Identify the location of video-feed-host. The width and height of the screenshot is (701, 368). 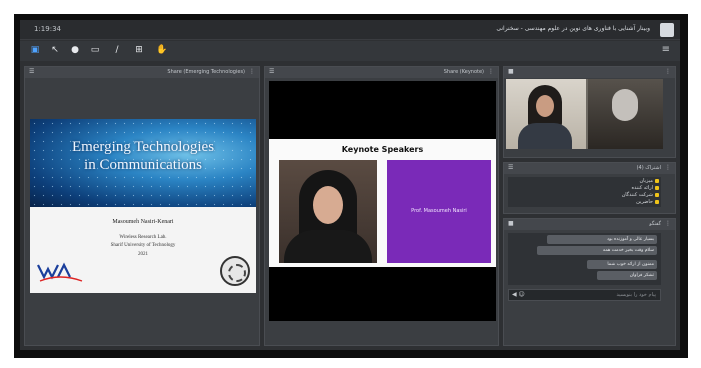
(625, 114).